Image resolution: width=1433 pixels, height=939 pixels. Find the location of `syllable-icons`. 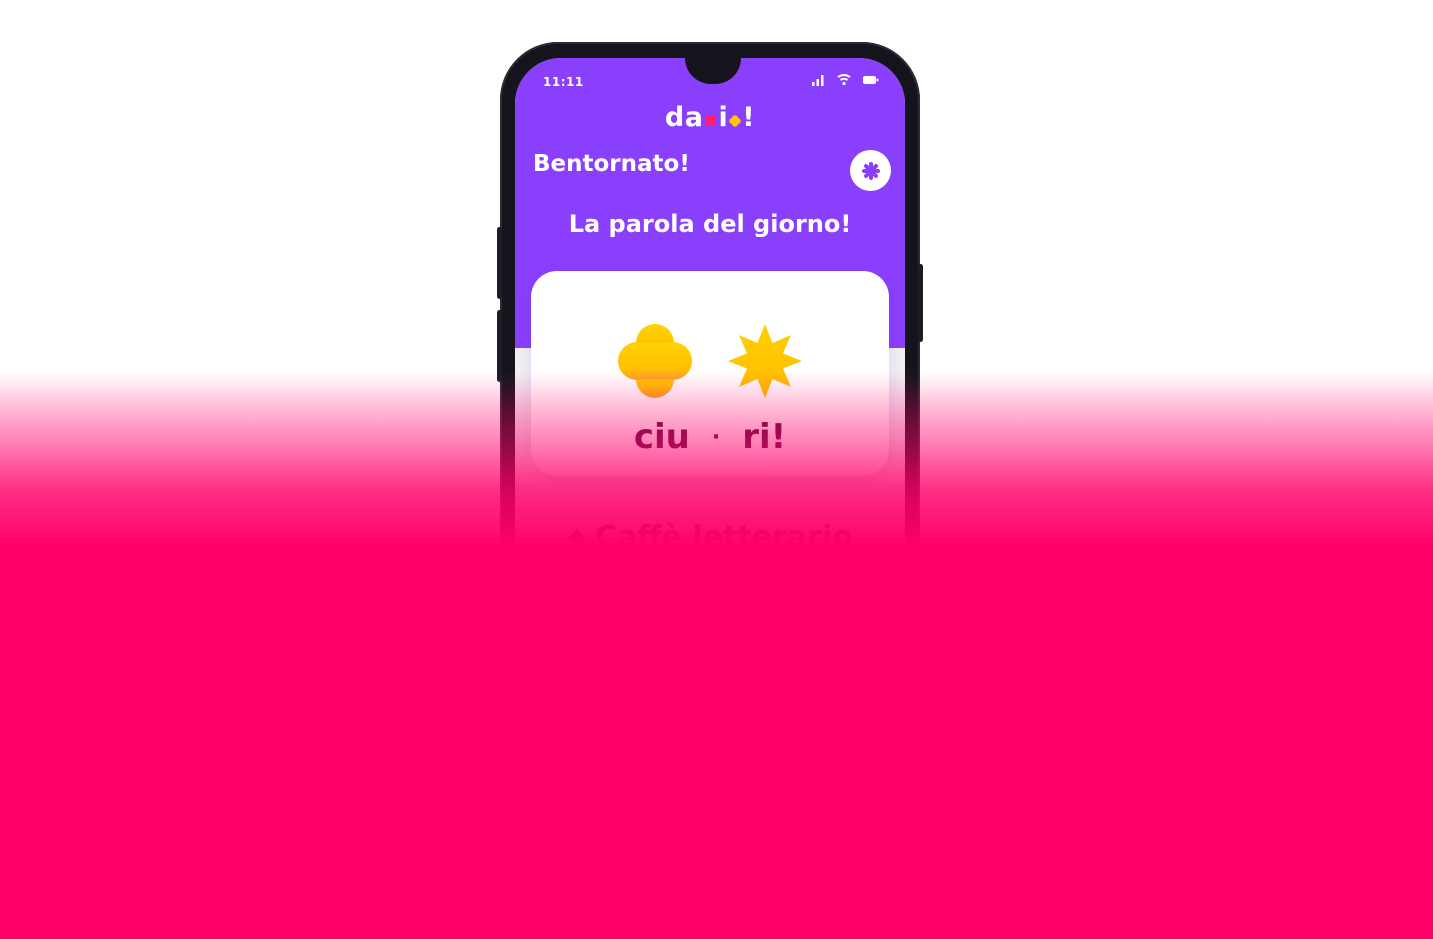

syllable-icons is located at coordinates (710, 361).